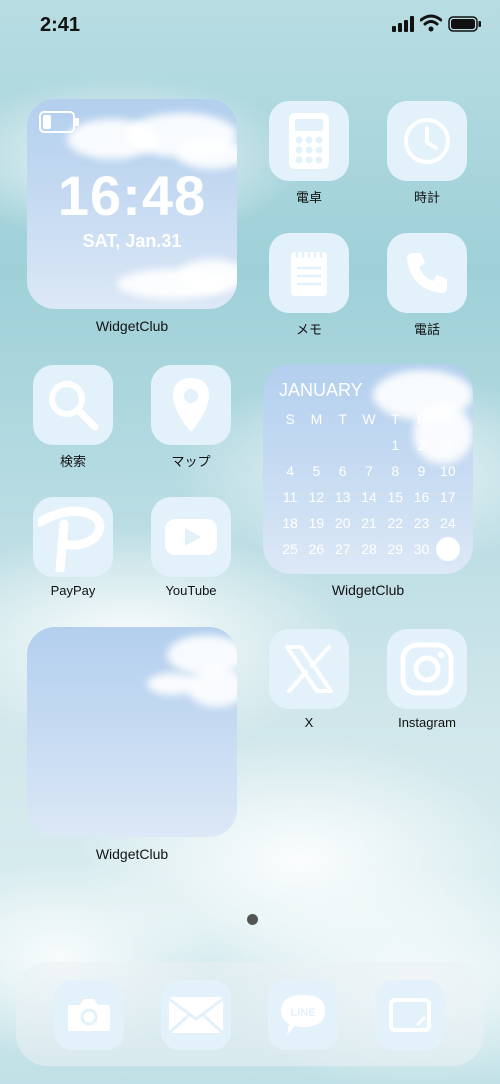 This screenshot has height=1084, width=500. Describe the element at coordinates (421, 419) in the screenshot. I see `weekday-label: F` at that location.